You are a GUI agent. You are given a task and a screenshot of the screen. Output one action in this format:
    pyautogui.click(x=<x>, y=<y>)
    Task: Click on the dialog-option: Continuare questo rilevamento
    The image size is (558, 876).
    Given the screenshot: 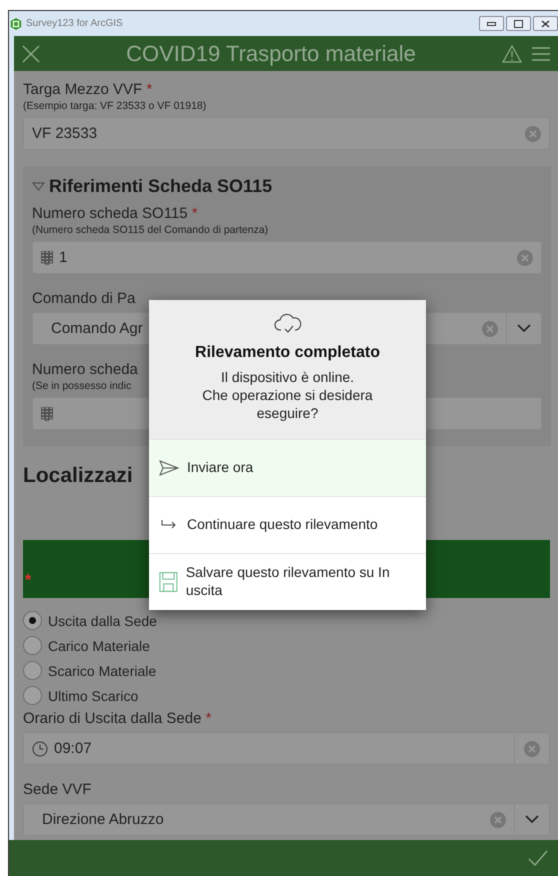 What is the action you would take?
    pyautogui.click(x=287, y=524)
    